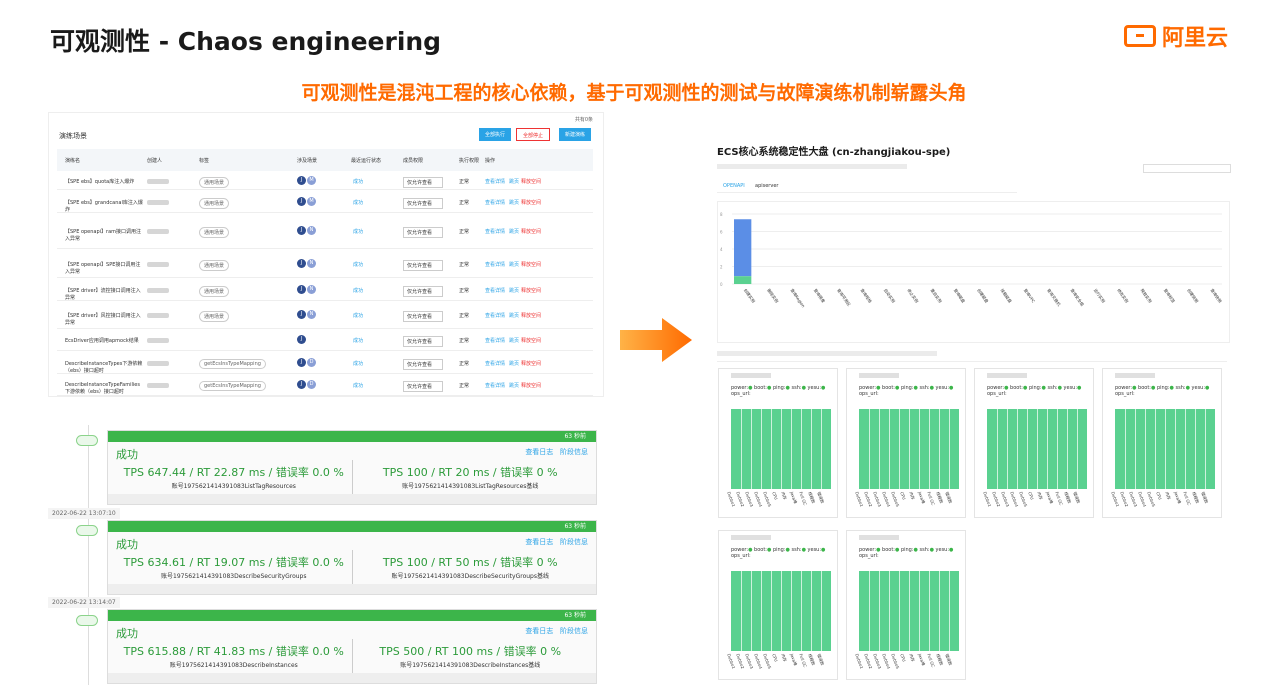 Image resolution: width=1268 pixels, height=691 pixels. Describe the element at coordinates (734, 186) in the screenshot. I see `tab-openapi: OPENAPI` at that location.